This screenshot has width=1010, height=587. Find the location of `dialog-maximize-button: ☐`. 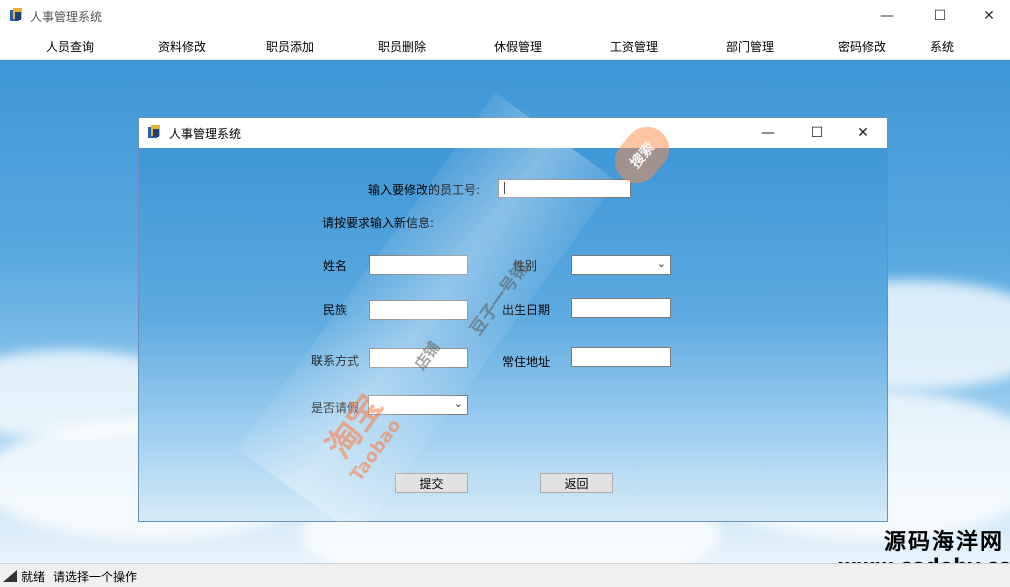

dialog-maximize-button: ☐ is located at coordinates (817, 132).